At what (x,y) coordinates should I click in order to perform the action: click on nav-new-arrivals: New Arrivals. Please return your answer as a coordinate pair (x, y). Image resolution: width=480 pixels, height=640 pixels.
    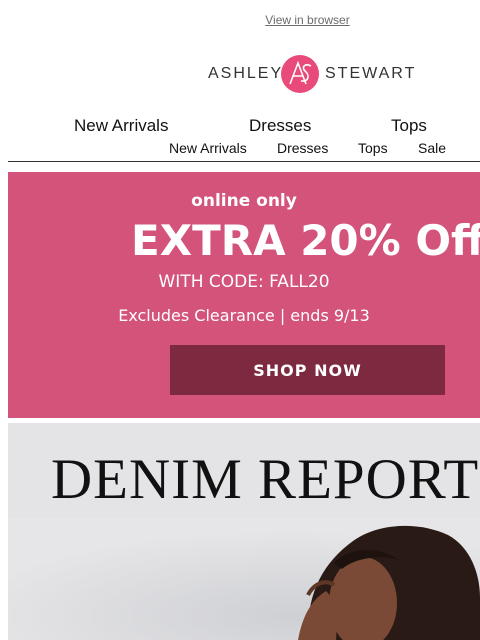
    Looking at the image, I should click on (121, 126).